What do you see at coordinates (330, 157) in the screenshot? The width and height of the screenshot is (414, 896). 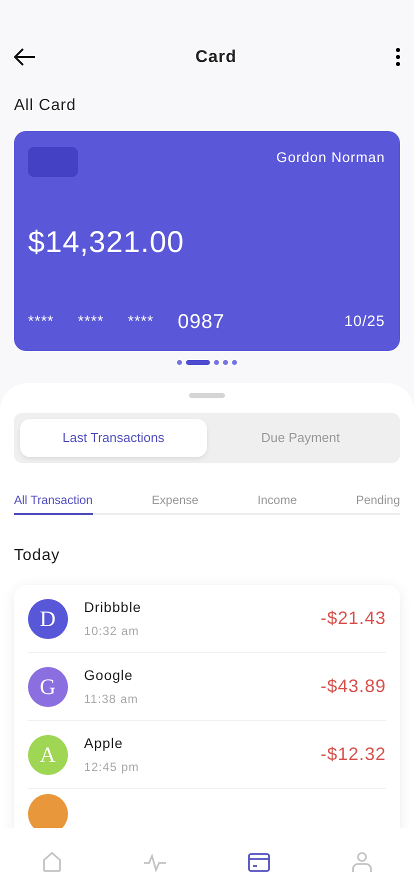 I see `card-holder: Gordon Norman` at bounding box center [330, 157].